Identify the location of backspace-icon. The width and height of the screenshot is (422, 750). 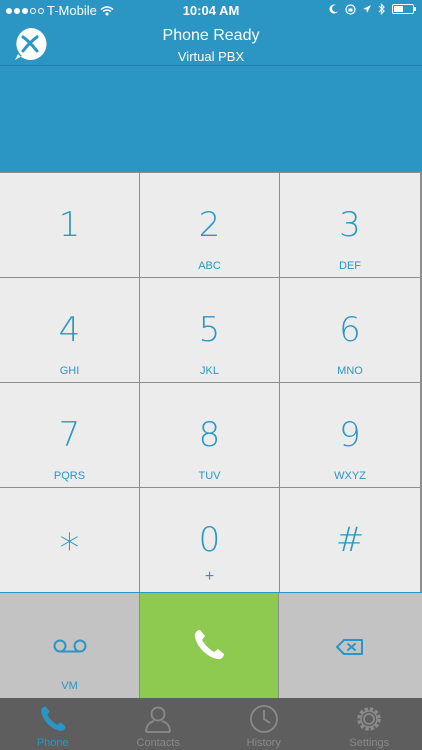
(349, 647).